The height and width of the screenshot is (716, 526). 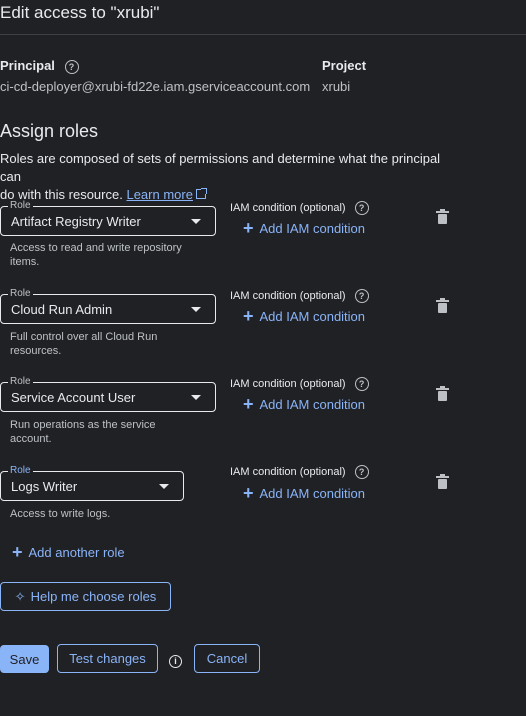 I want to click on learn-more-link: Learn more, so click(x=166, y=194).